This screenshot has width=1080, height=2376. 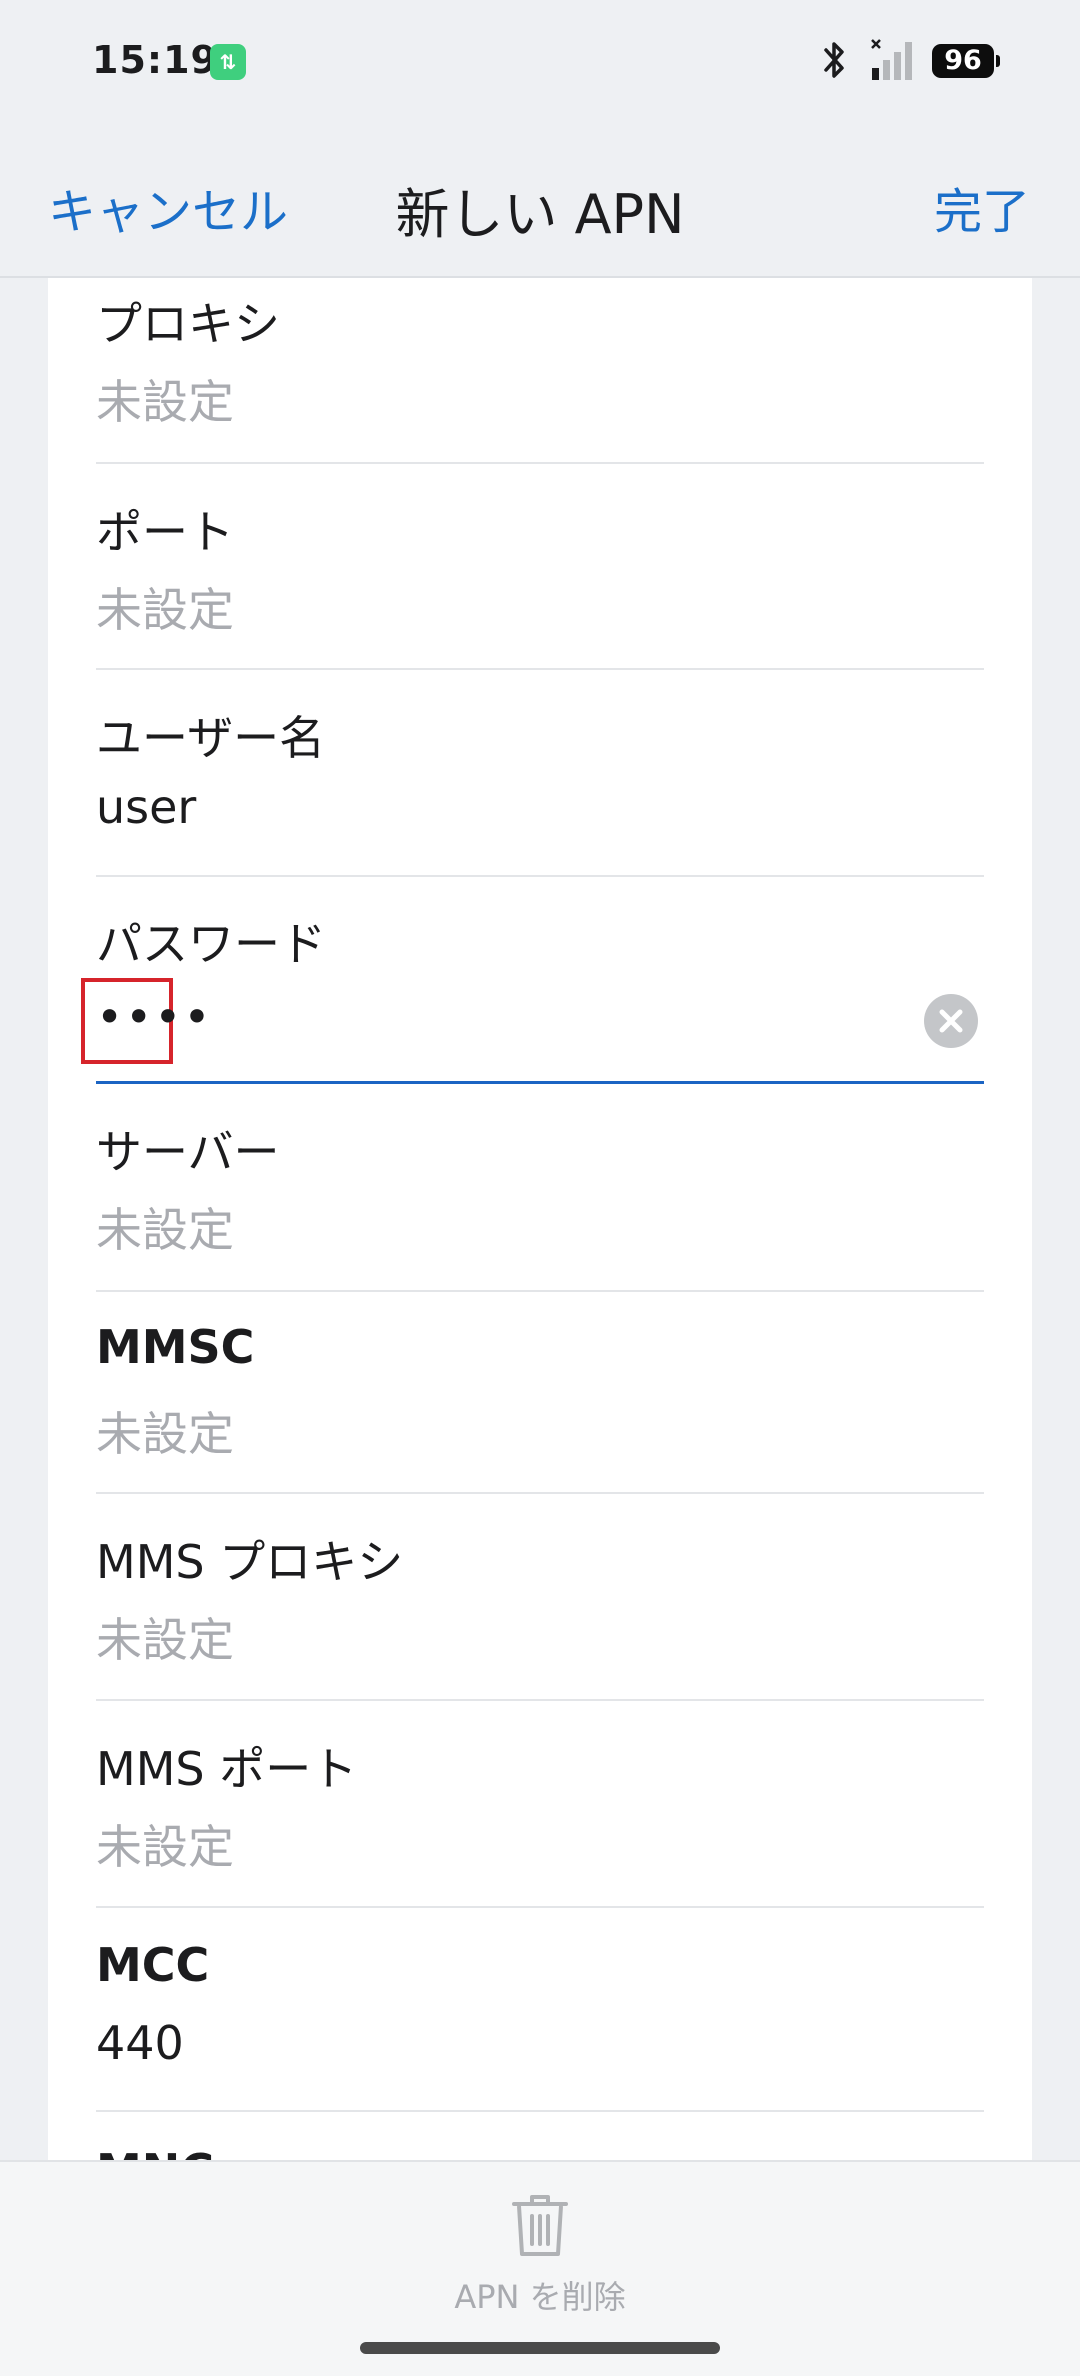 I want to click on trash-icon, so click(x=540, y=2225).